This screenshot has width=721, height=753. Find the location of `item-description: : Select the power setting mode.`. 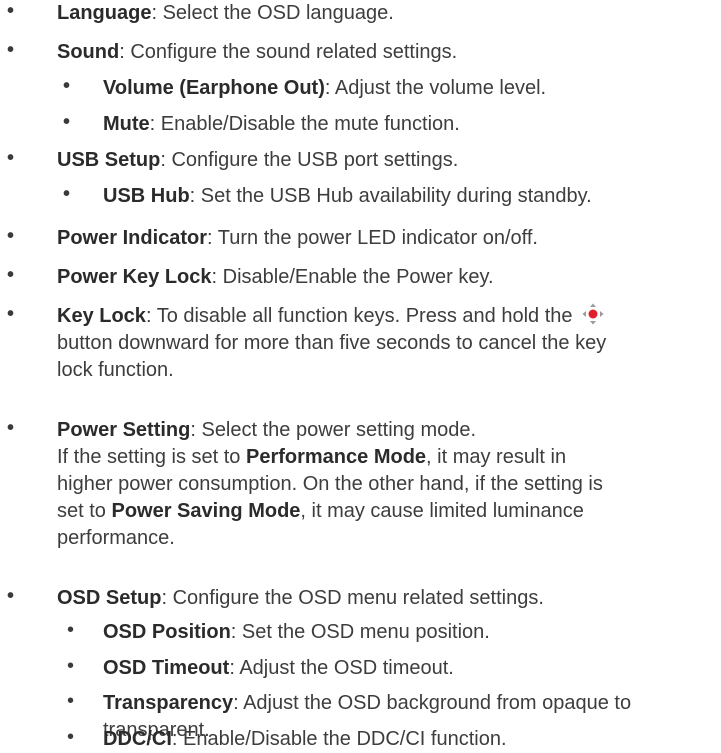

item-description: : Select the power setting mode. is located at coordinates (333, 430).